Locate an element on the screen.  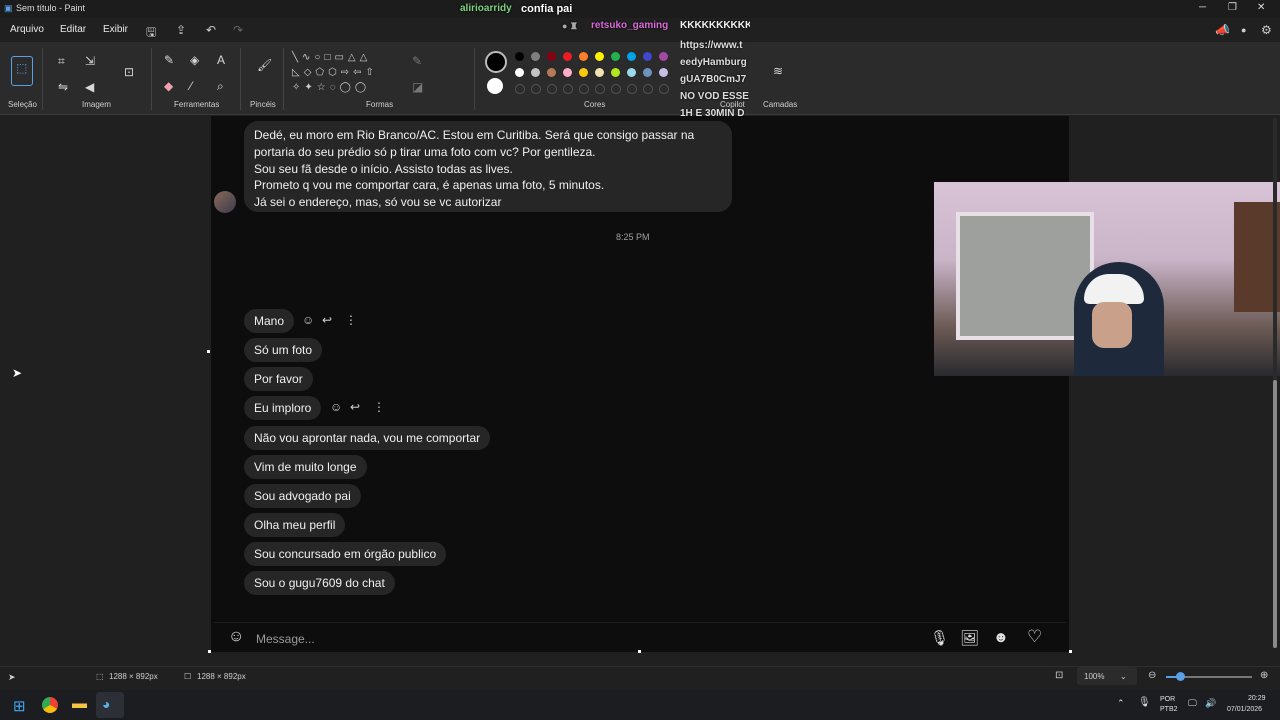
menu-exibir: Exibir is located at coordinates (115, 29).